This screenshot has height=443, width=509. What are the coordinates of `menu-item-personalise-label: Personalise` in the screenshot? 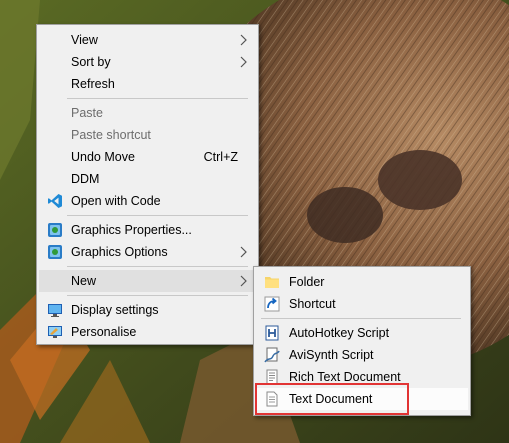 It's located at (104, 332).